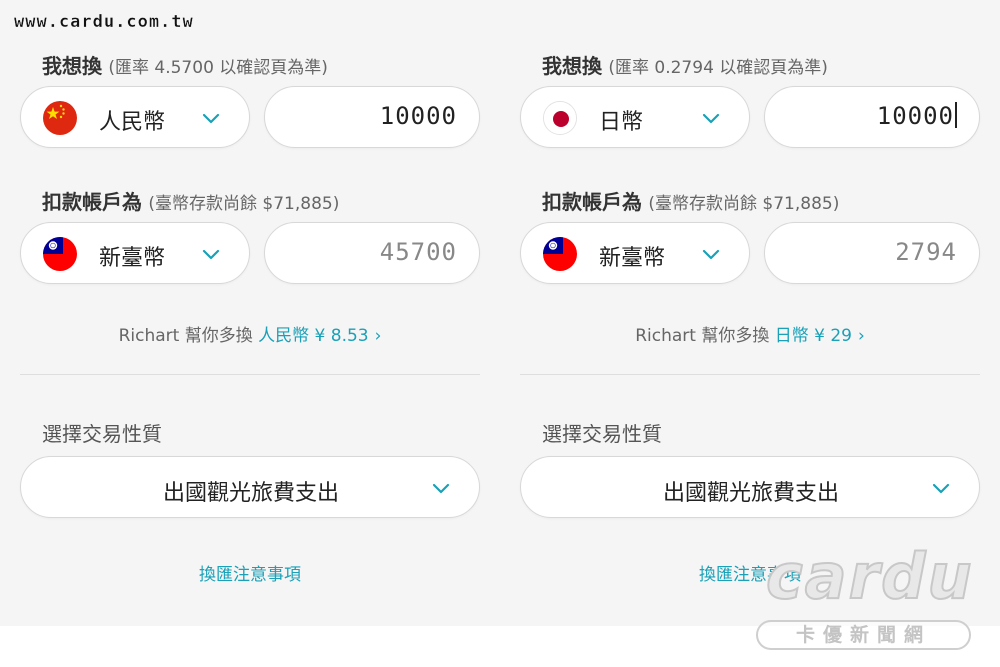 This screenshot has width=1000, height=667. Describe the element at coordinates (872, 253) in the screenshot. I see `debit-amount-input: 2794` at that location.